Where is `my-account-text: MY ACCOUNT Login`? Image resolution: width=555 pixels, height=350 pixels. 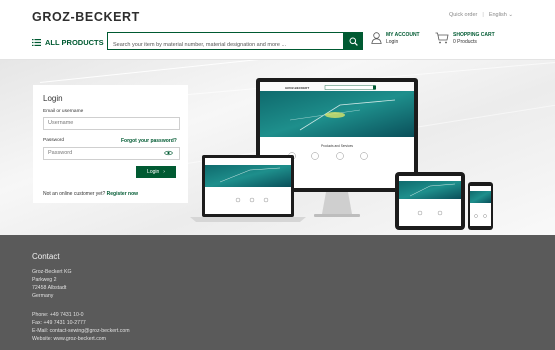 my-account-text: MY ACCOUNT Login is located at coordinates (403, 39).